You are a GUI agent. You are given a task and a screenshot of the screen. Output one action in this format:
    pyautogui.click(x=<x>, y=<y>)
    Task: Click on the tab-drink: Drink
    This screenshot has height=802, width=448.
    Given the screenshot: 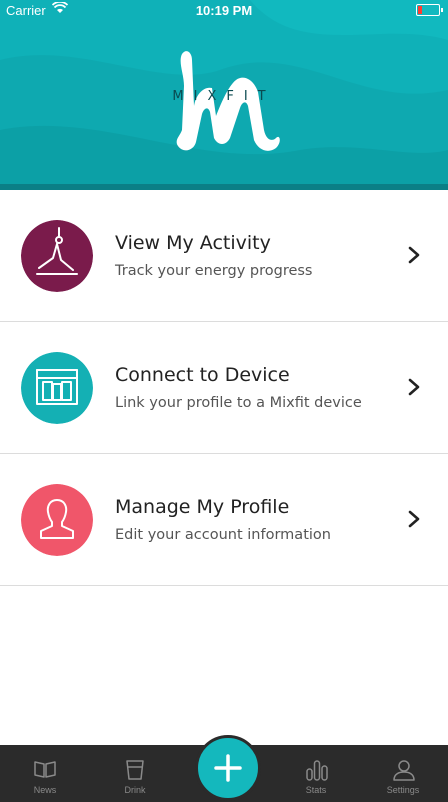 What is the action you would take?
    pyautogui.click(x=135, y=773)
    